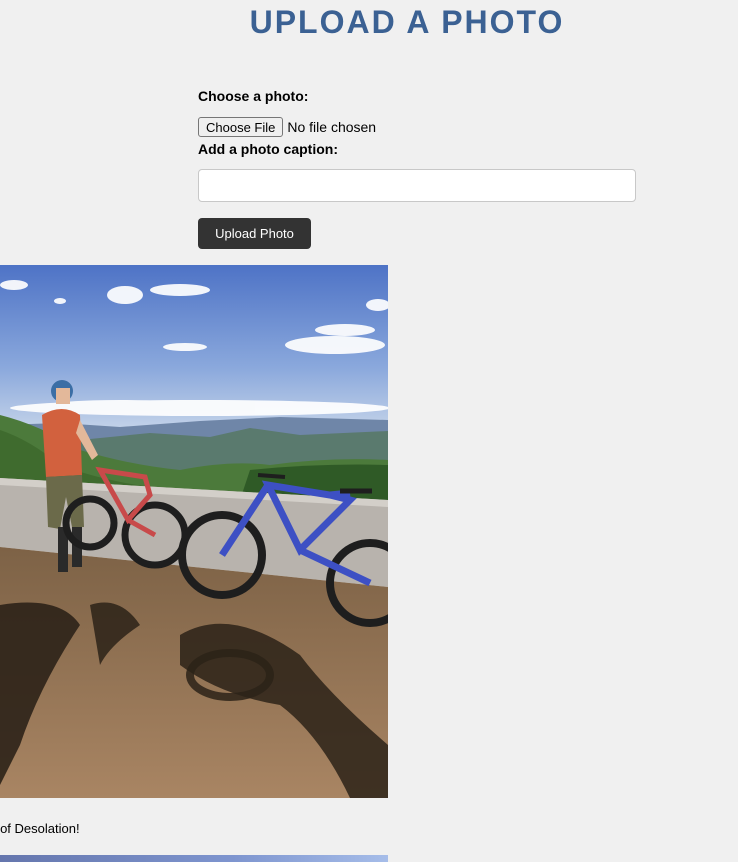 The image size is (738, 862). I want to click on caption-input, so click(417, 185).